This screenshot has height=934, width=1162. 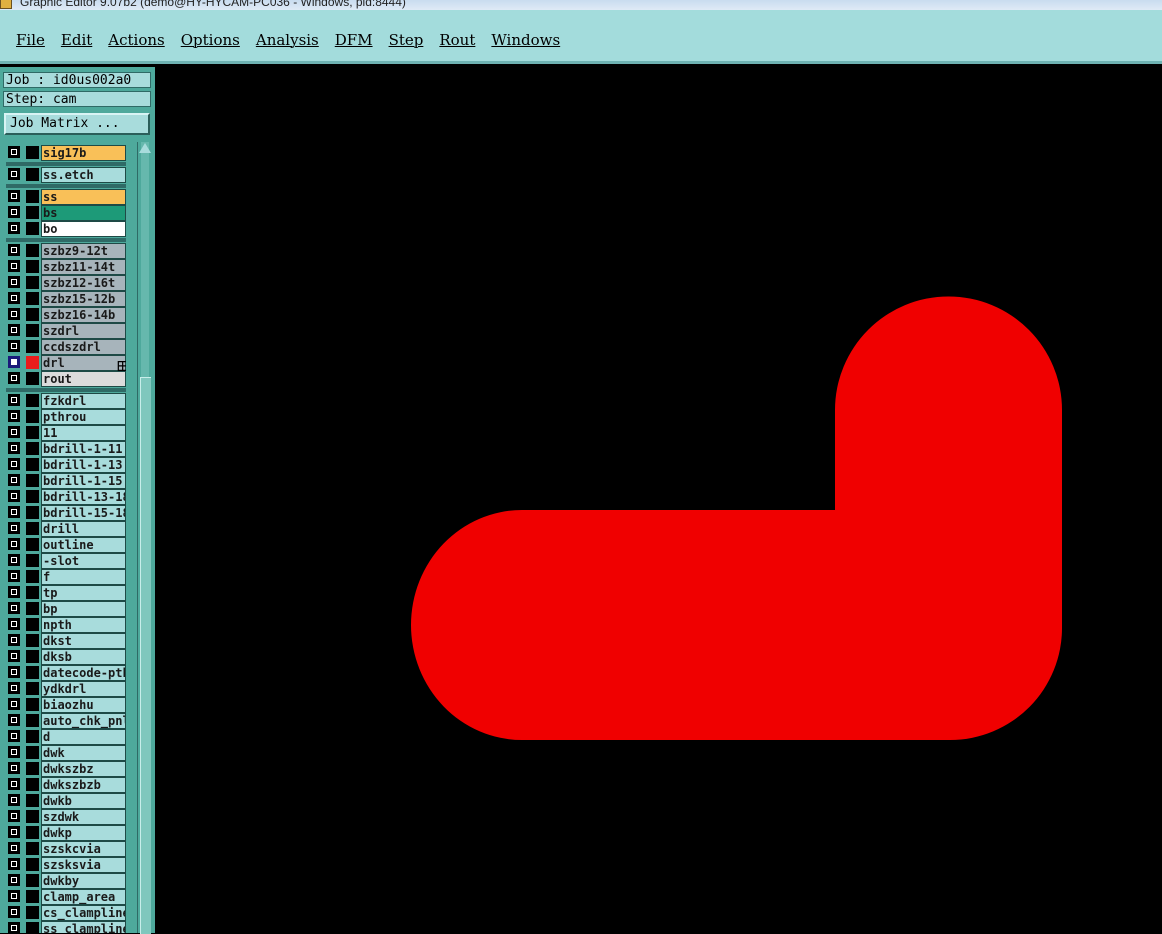 I want to click on layer-name: ydkdrl, so click(x=83, y=689).